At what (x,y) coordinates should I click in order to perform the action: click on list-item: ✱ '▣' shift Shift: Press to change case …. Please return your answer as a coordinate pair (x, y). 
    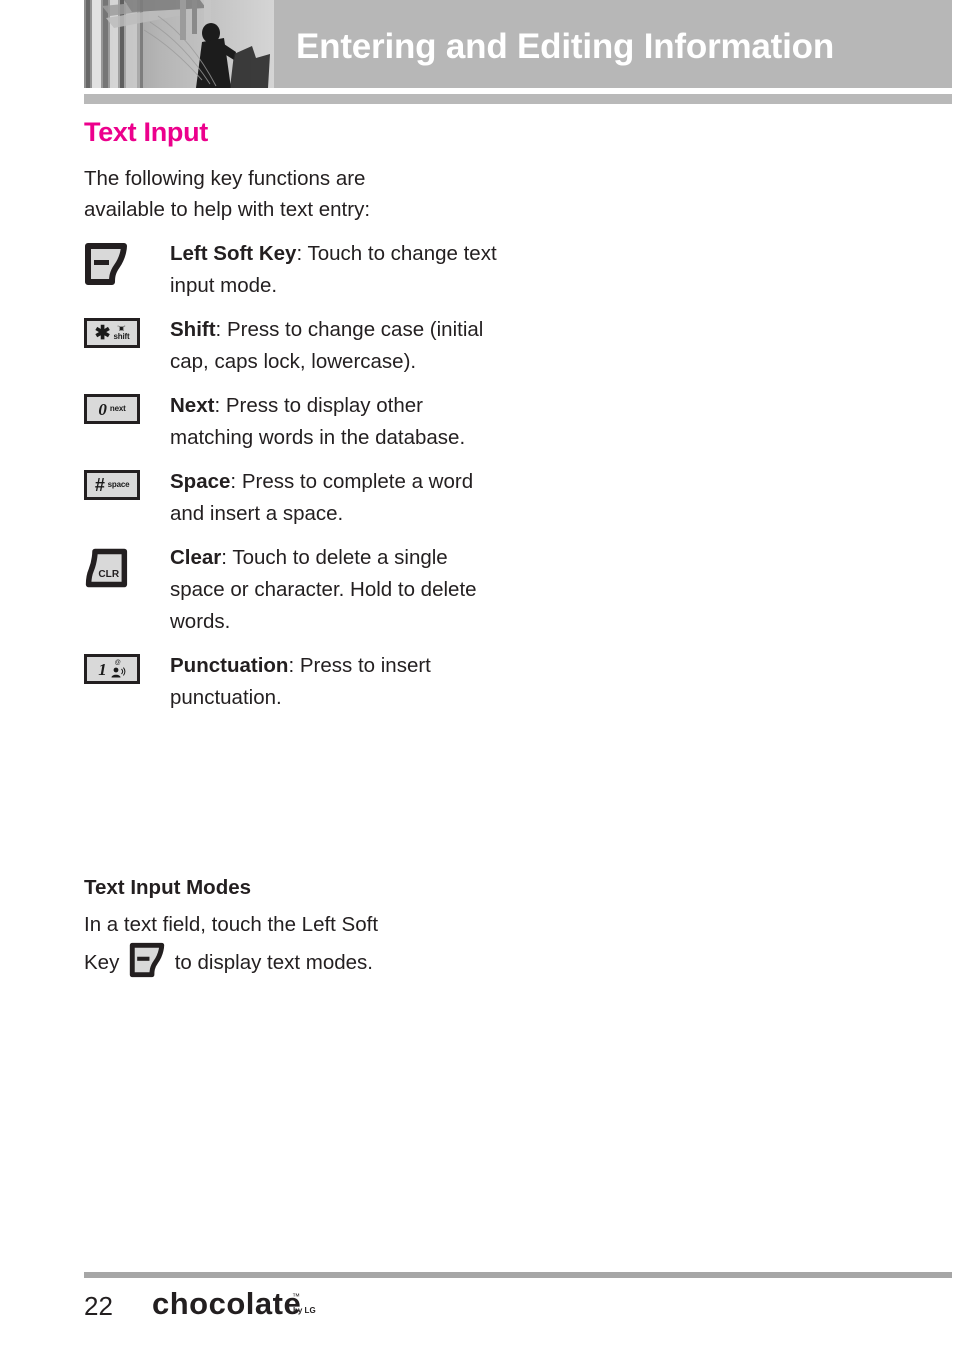
    Looking at the image, I should click on (294, 346).